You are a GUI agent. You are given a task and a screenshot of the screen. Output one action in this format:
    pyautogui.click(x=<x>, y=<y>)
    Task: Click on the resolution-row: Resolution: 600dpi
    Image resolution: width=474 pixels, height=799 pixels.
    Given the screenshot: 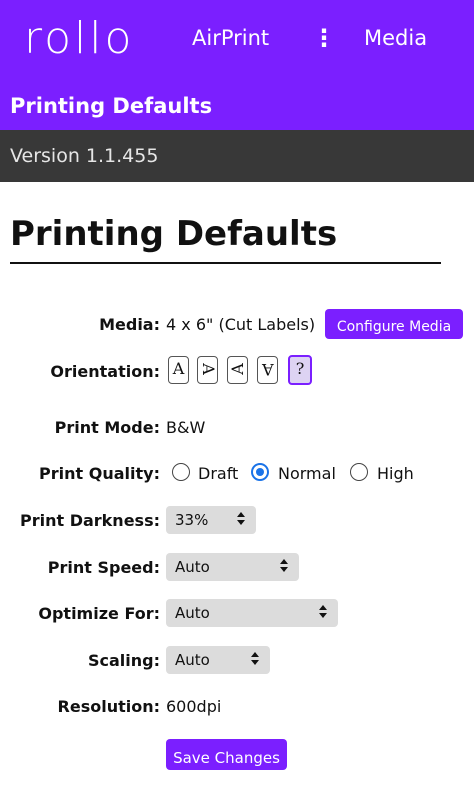 What is the action you would take?
    pyautogui.click(x=237, y=707)
    